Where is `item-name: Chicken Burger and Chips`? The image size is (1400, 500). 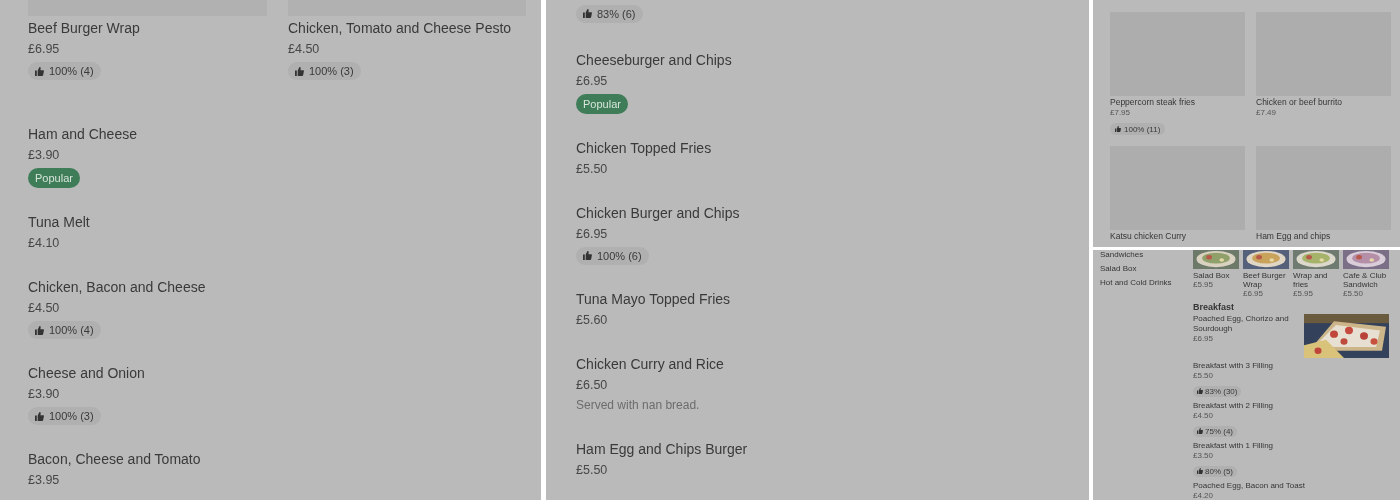
item-name: Chicken Burger and Chips is located at coordinates (825, 212).